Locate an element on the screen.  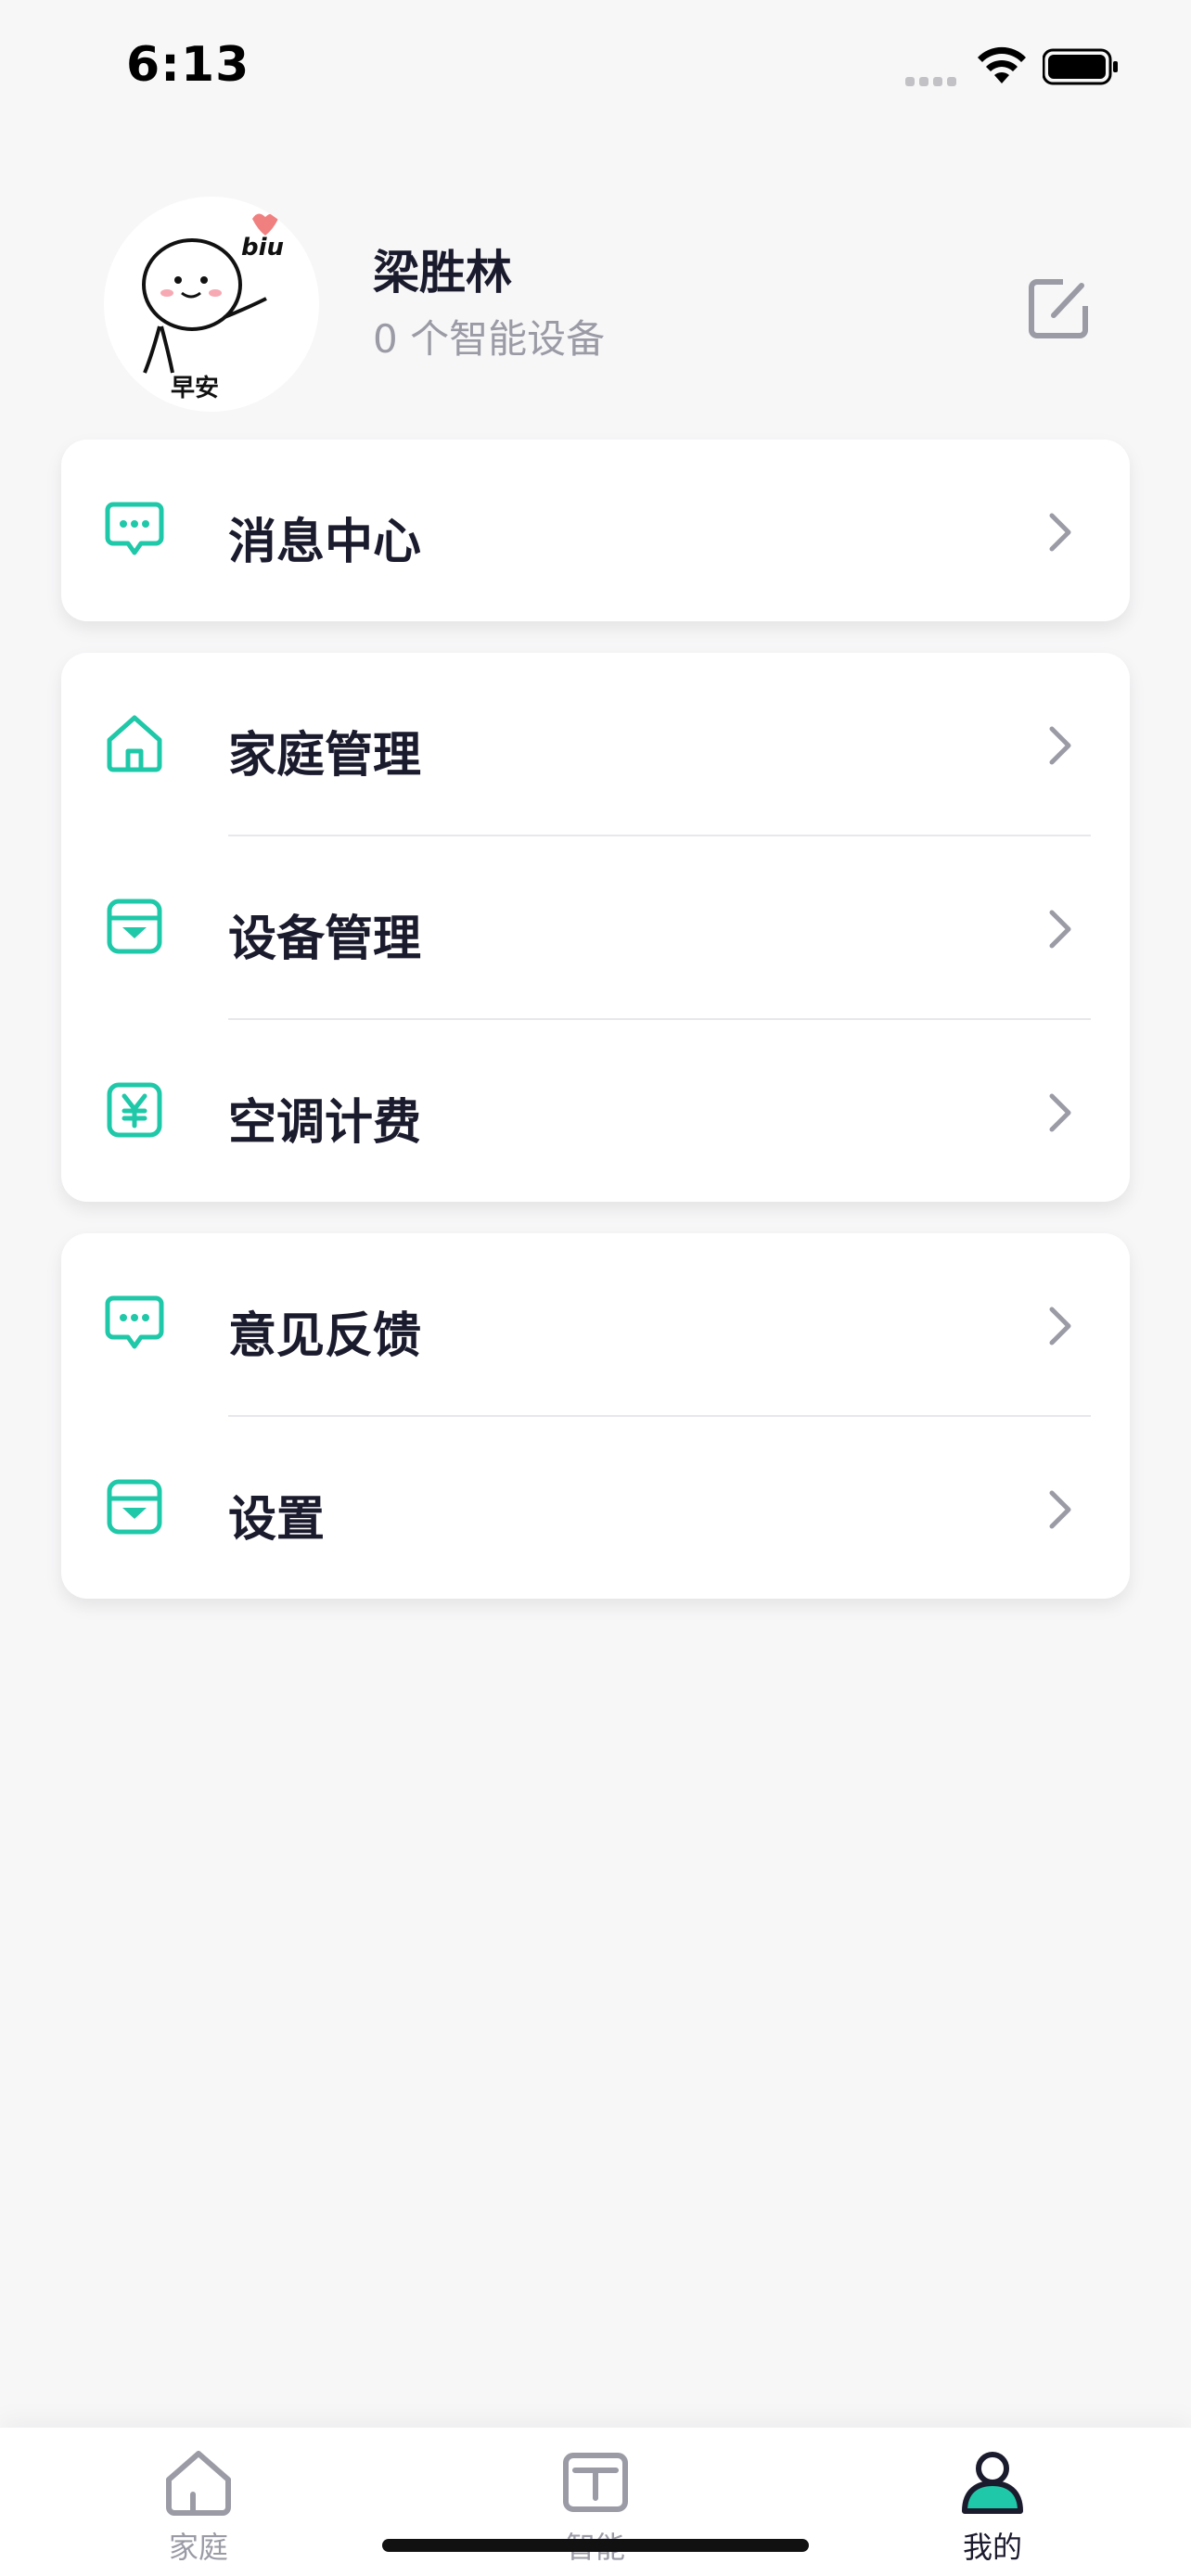
menu-item-label: 意见反馈 is located at coordinates (325, 1336).